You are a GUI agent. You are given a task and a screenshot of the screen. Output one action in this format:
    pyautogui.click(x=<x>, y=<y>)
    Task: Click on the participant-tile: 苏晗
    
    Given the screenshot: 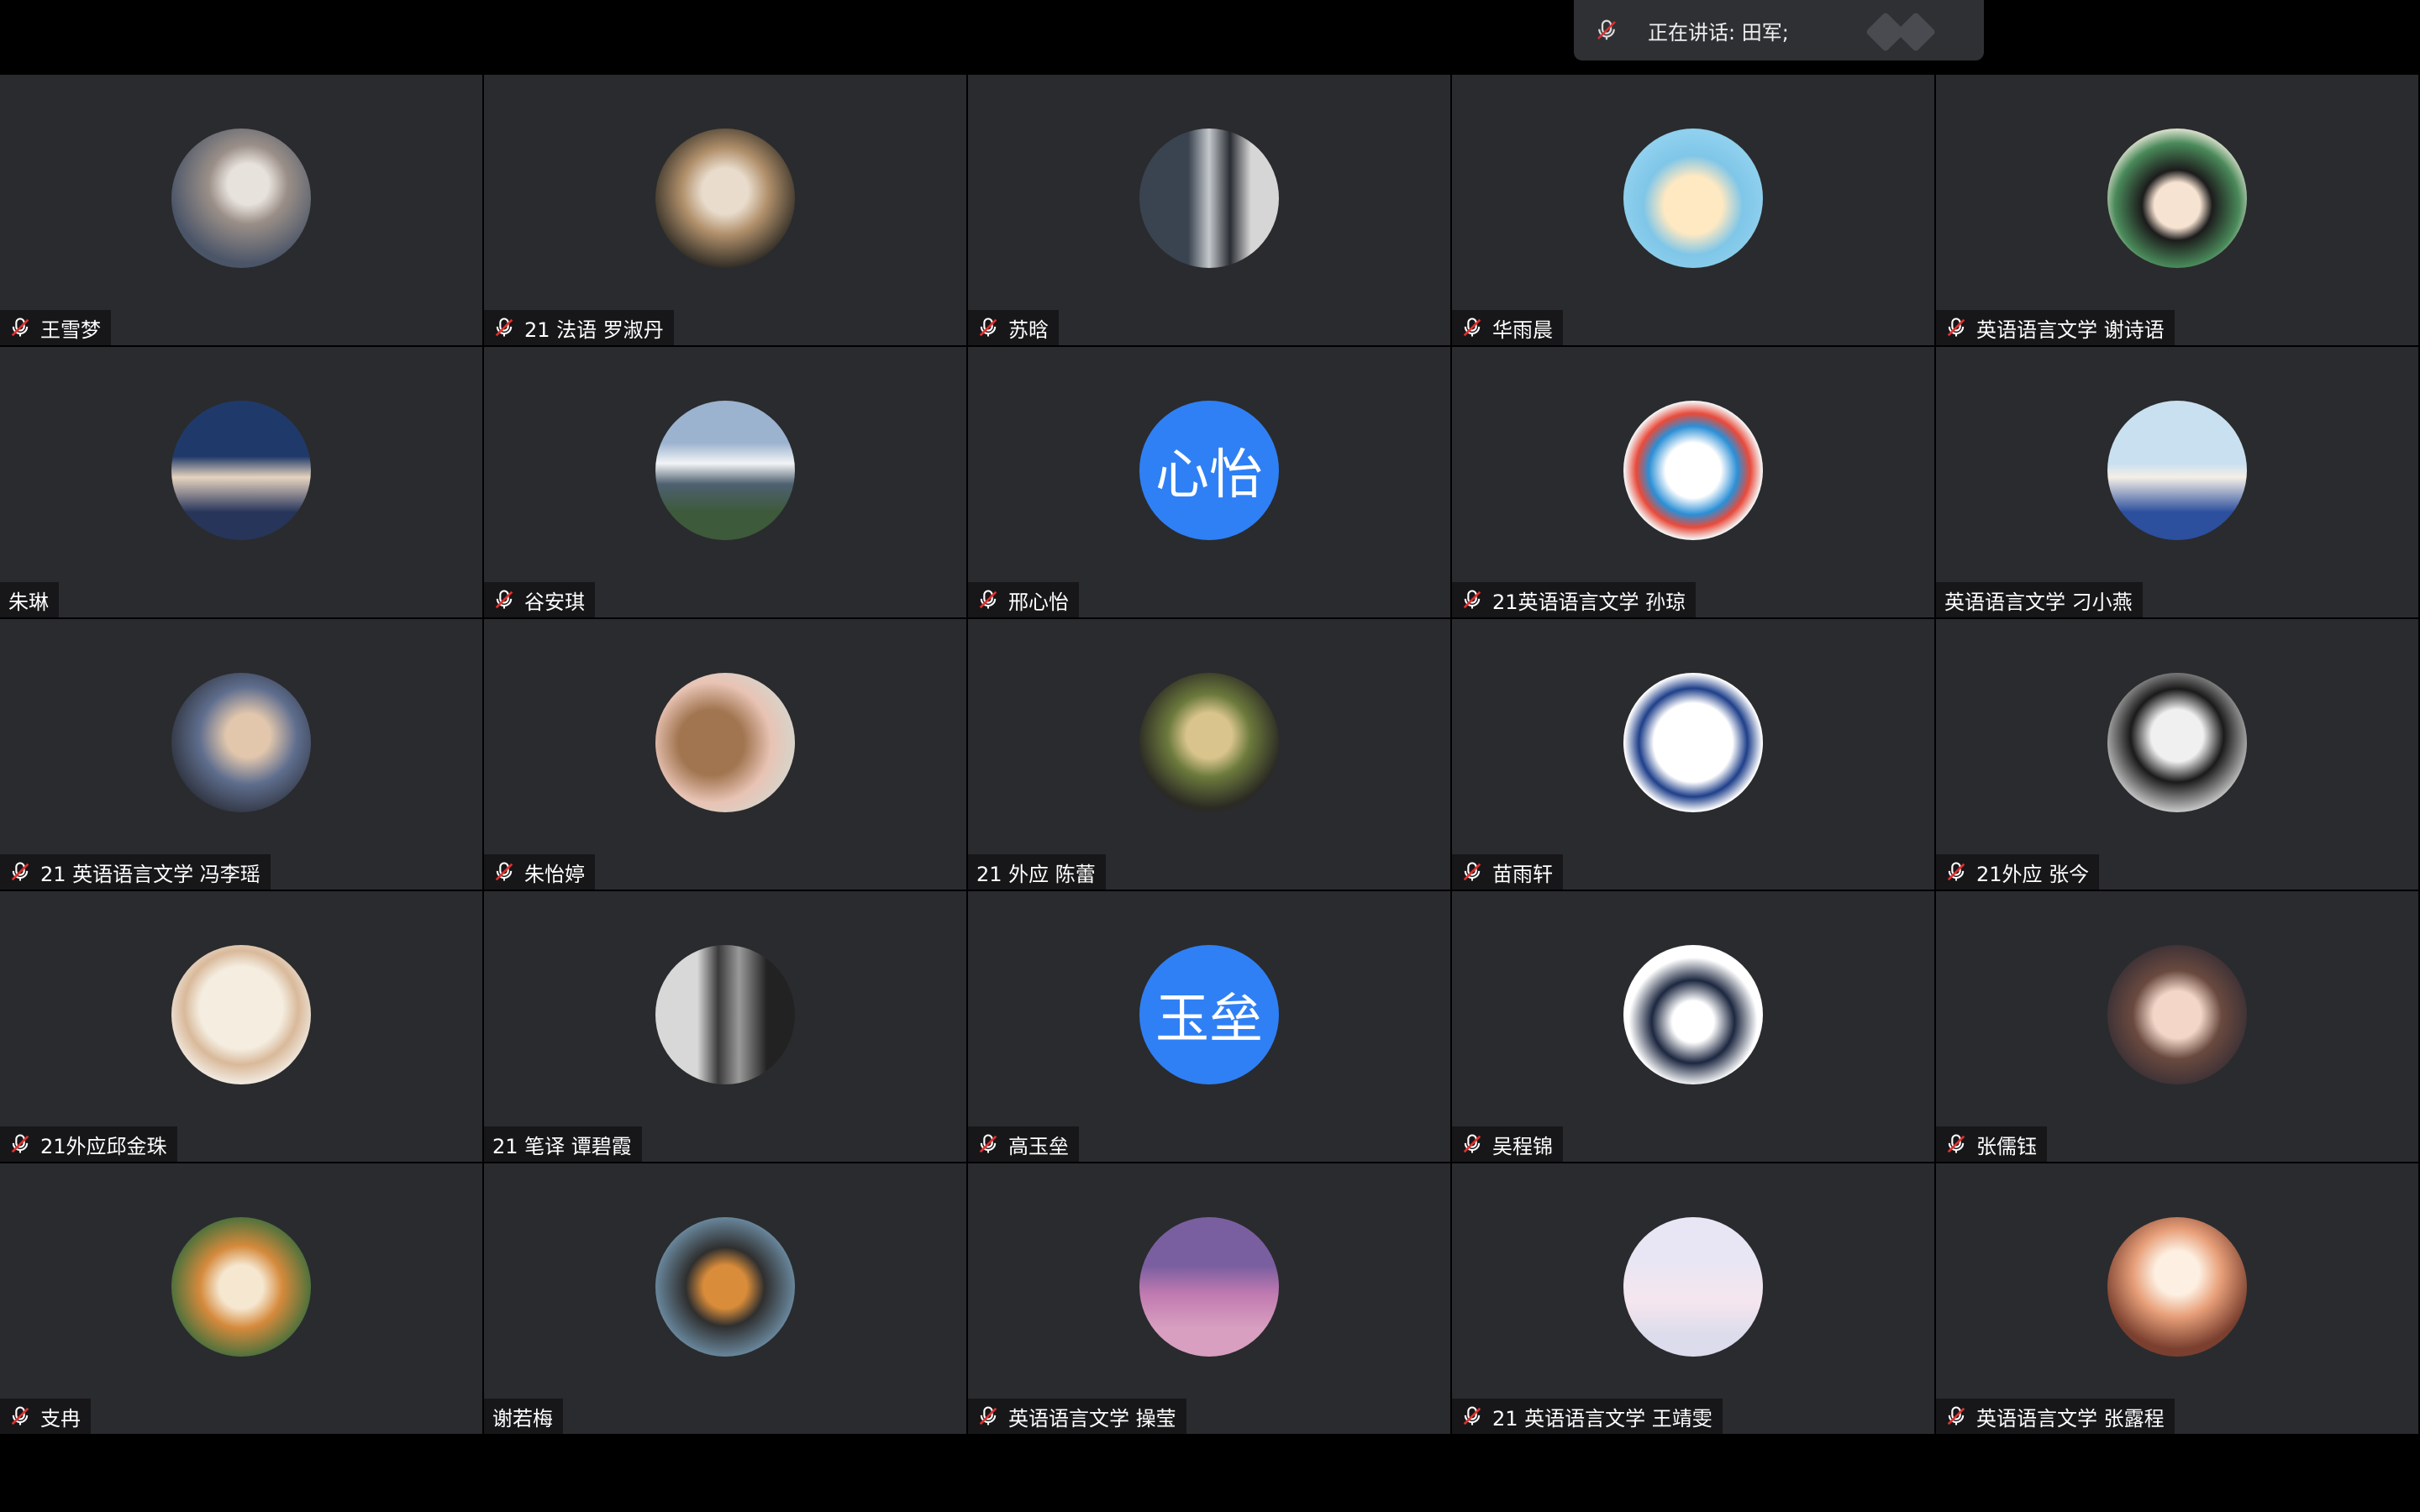 What is the action you would take?
    pyautogui.click(x=1209, y=210)
    